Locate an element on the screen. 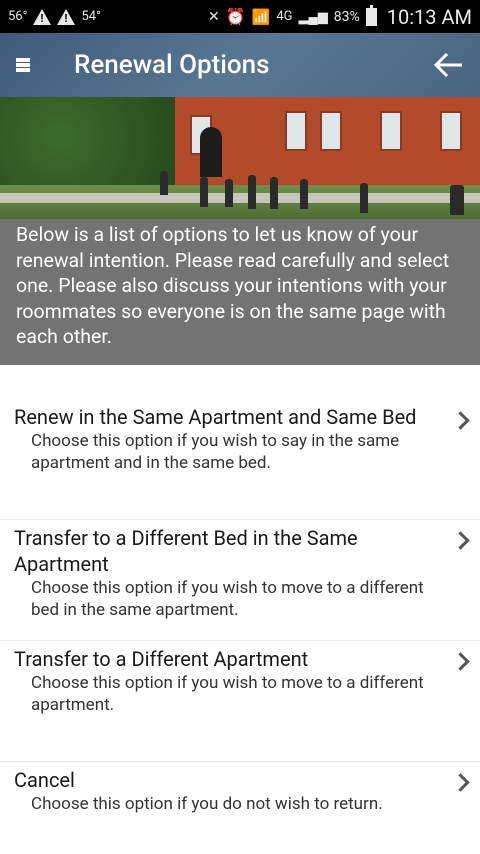 This screenshot has height=854, width=480. app-header: Renewal Options is located at coordinates (240, 65).